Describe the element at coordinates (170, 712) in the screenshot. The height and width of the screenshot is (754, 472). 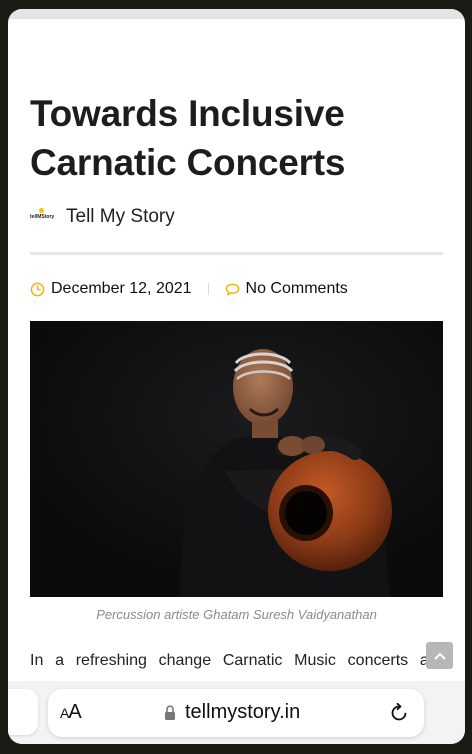
I see `lock-icon` at that location.